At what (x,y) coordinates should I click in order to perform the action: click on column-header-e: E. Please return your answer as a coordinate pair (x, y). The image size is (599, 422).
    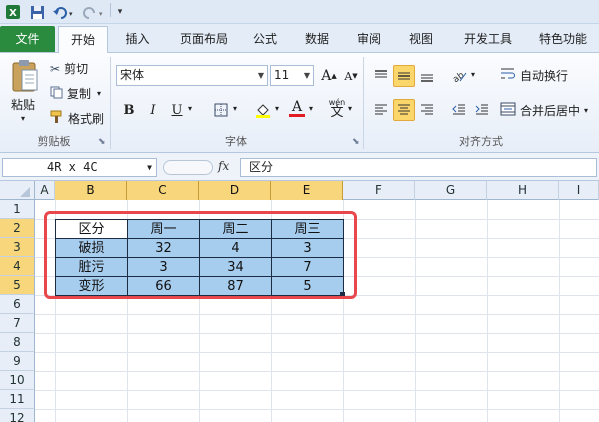
    Looking at the image, I should click on (307, 190).